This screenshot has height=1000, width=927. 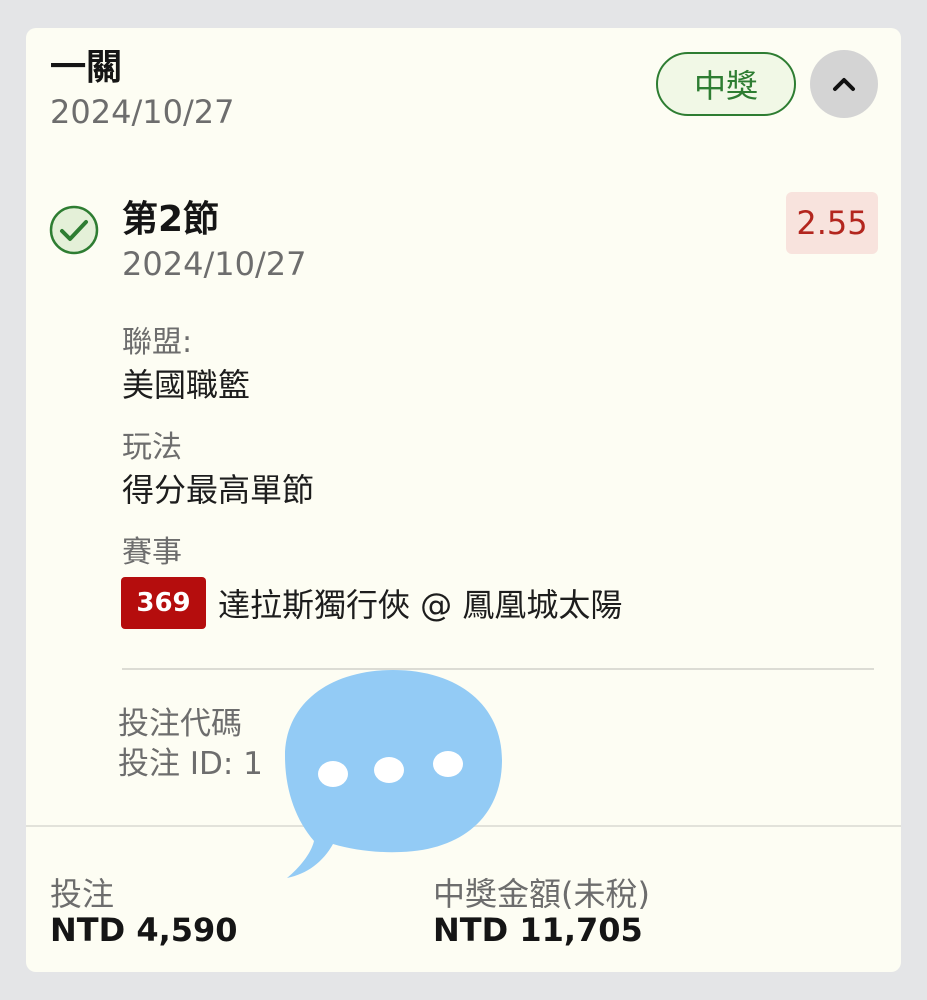 I want to click on league-label: 聯盟:, so click(x=157, y=342).